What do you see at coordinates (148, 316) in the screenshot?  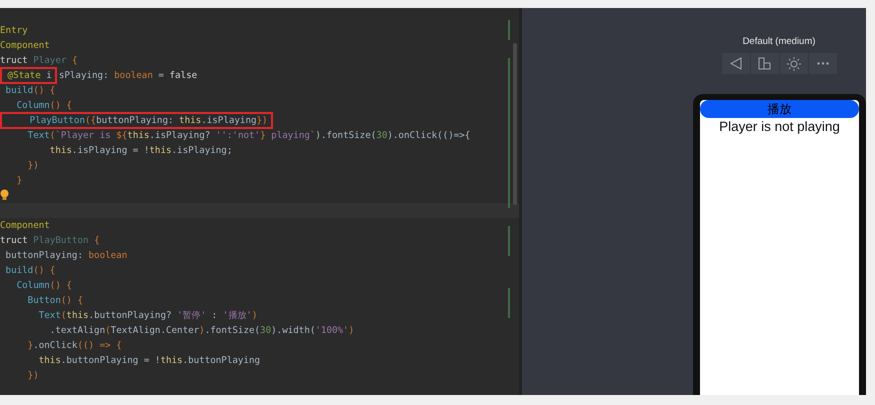 I see `code-line: Text(this.buttonPlaying? '暂停' : '播放')` at bounding box center [148, 316].